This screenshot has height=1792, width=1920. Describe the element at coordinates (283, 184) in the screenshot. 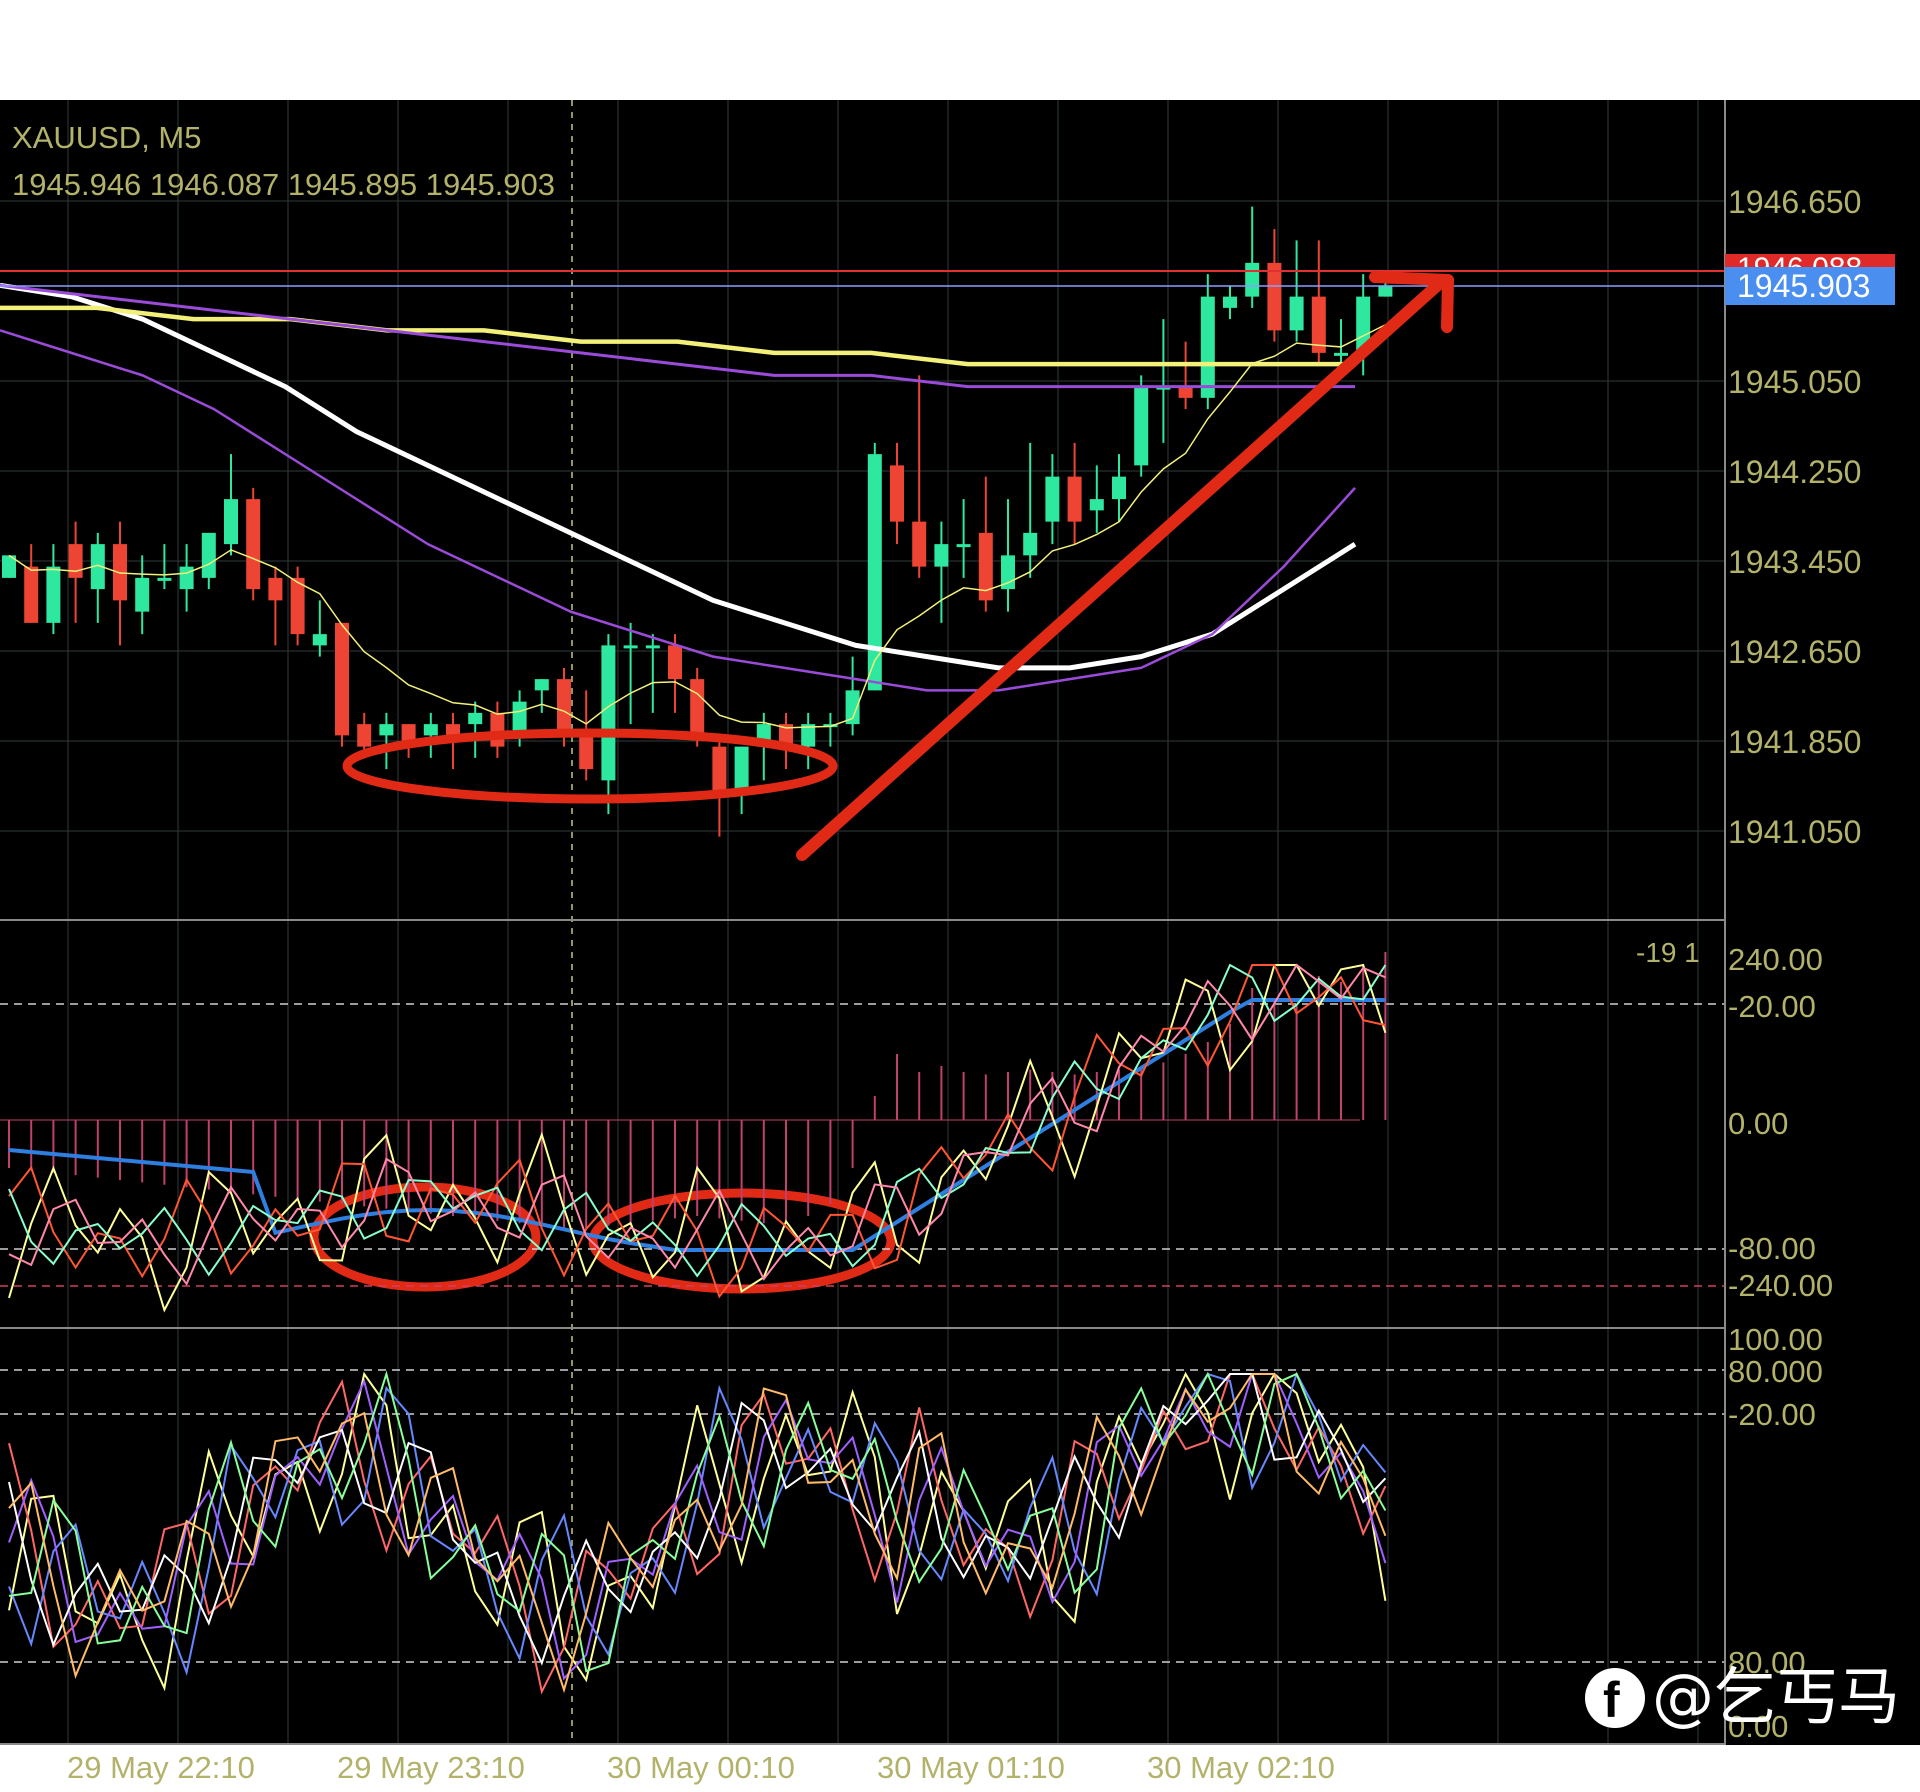

I see `ohlc-readout: 1945.946 1946.087 1945.895 1945.903` at that location.